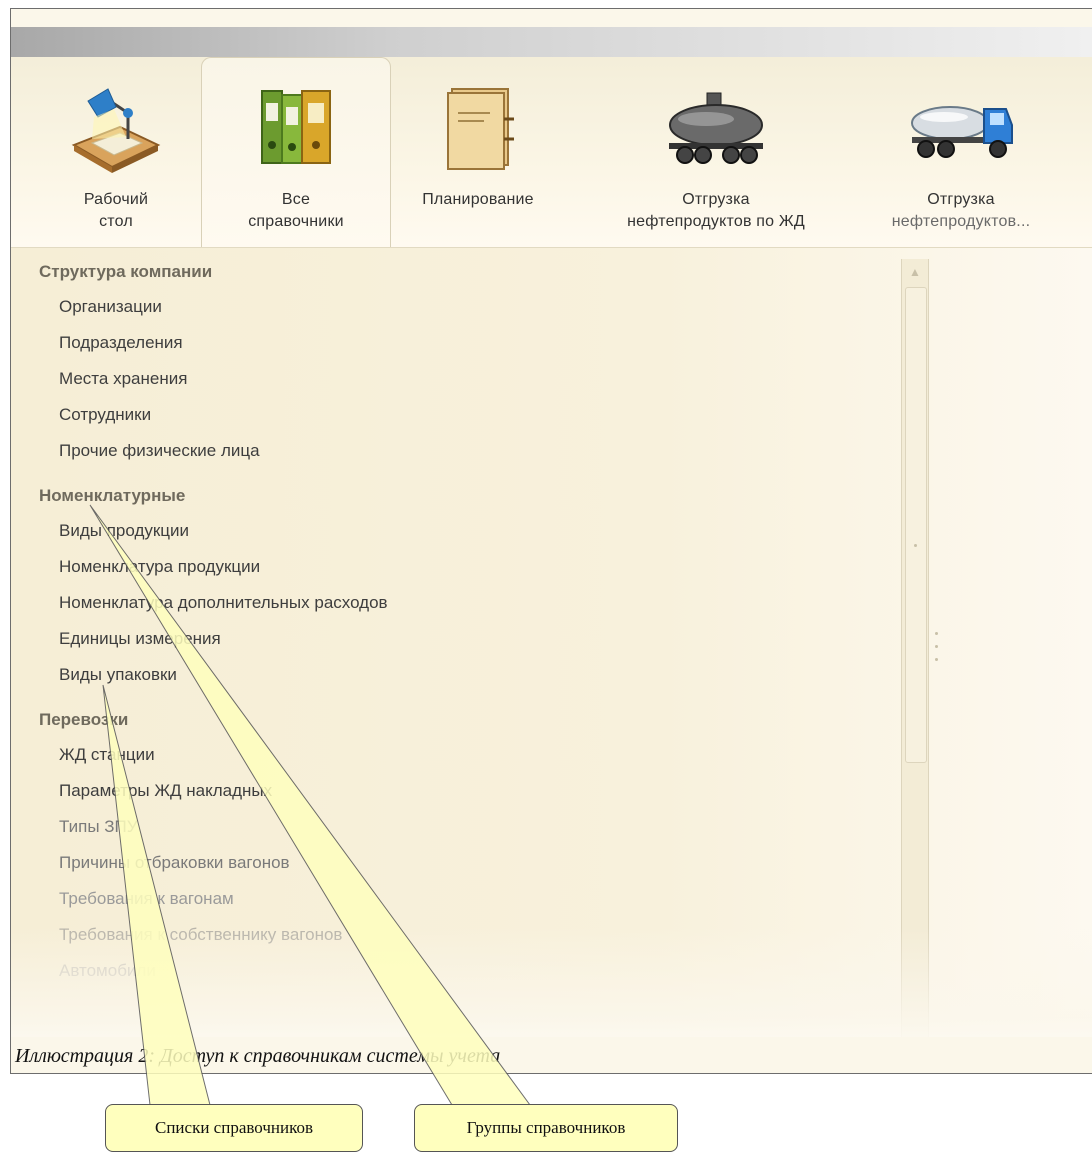 The image size is (1092, 1158). Describe the element at coordinates (156, 895) in the screenshot. I see `lists-callout-pointer` at that location.